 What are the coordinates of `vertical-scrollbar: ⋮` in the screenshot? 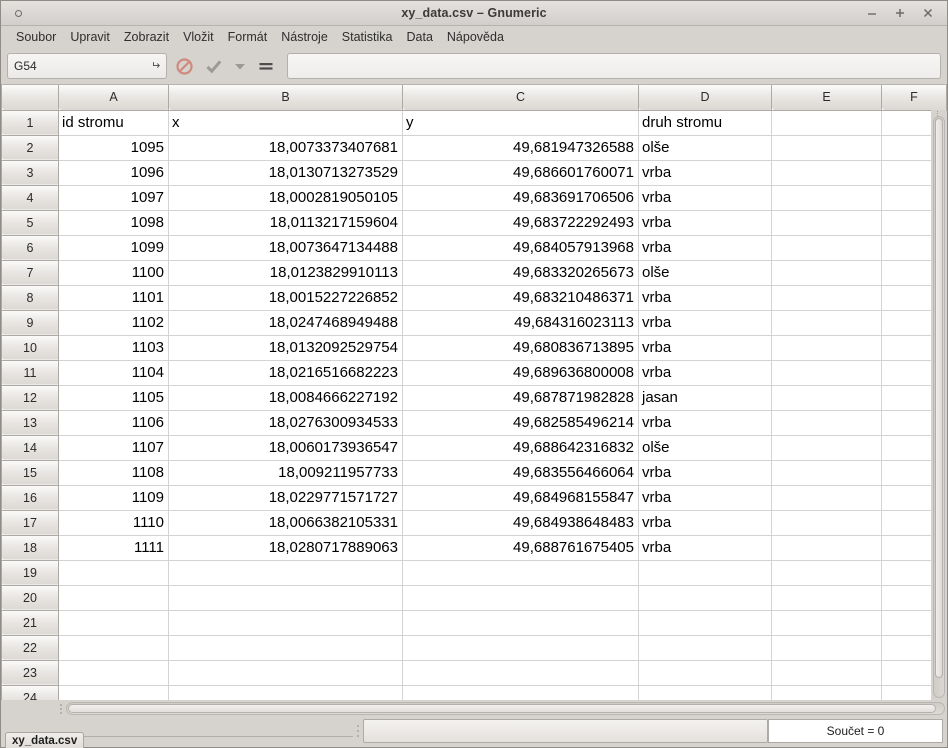 It's located at (938, 405).